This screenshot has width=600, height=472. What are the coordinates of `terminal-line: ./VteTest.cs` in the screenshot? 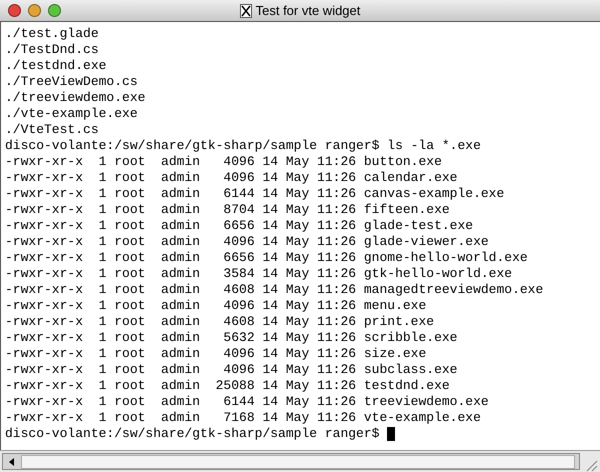 It's located at (52, 130).